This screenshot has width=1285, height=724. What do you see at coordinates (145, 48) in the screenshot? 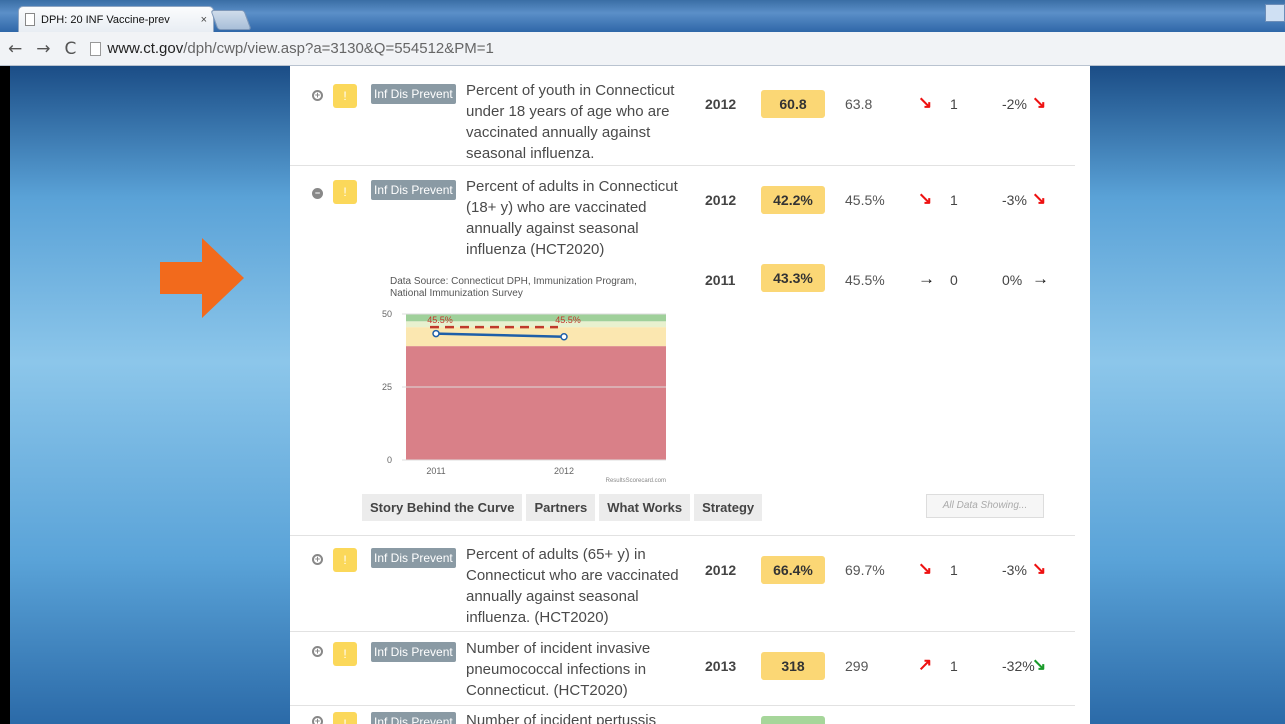
I see `url-domain: www.ct.gov` at bounding box center [145, 48].